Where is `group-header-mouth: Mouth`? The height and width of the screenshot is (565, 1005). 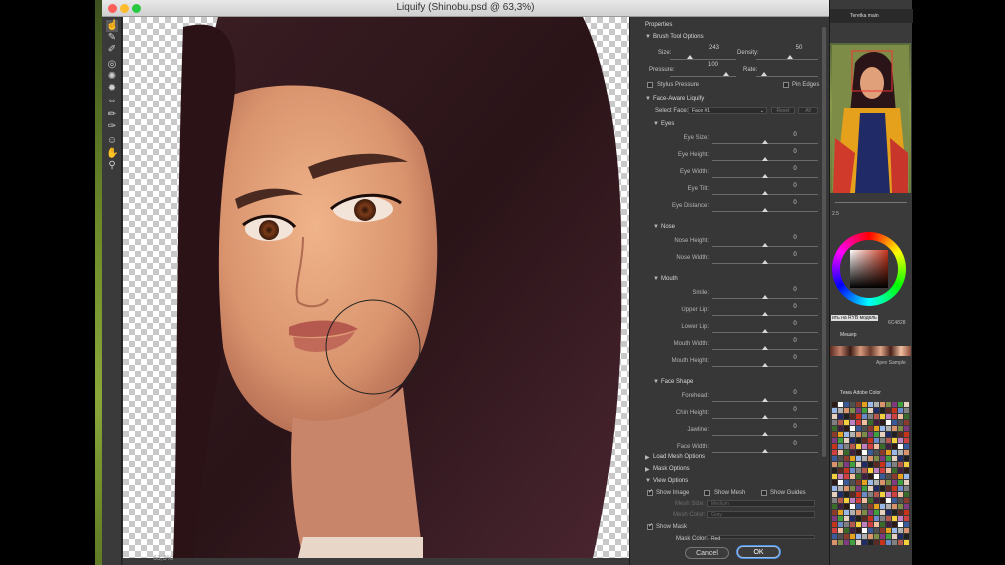
group-header-mouth: Mouth is located at coordinates (669, 279).